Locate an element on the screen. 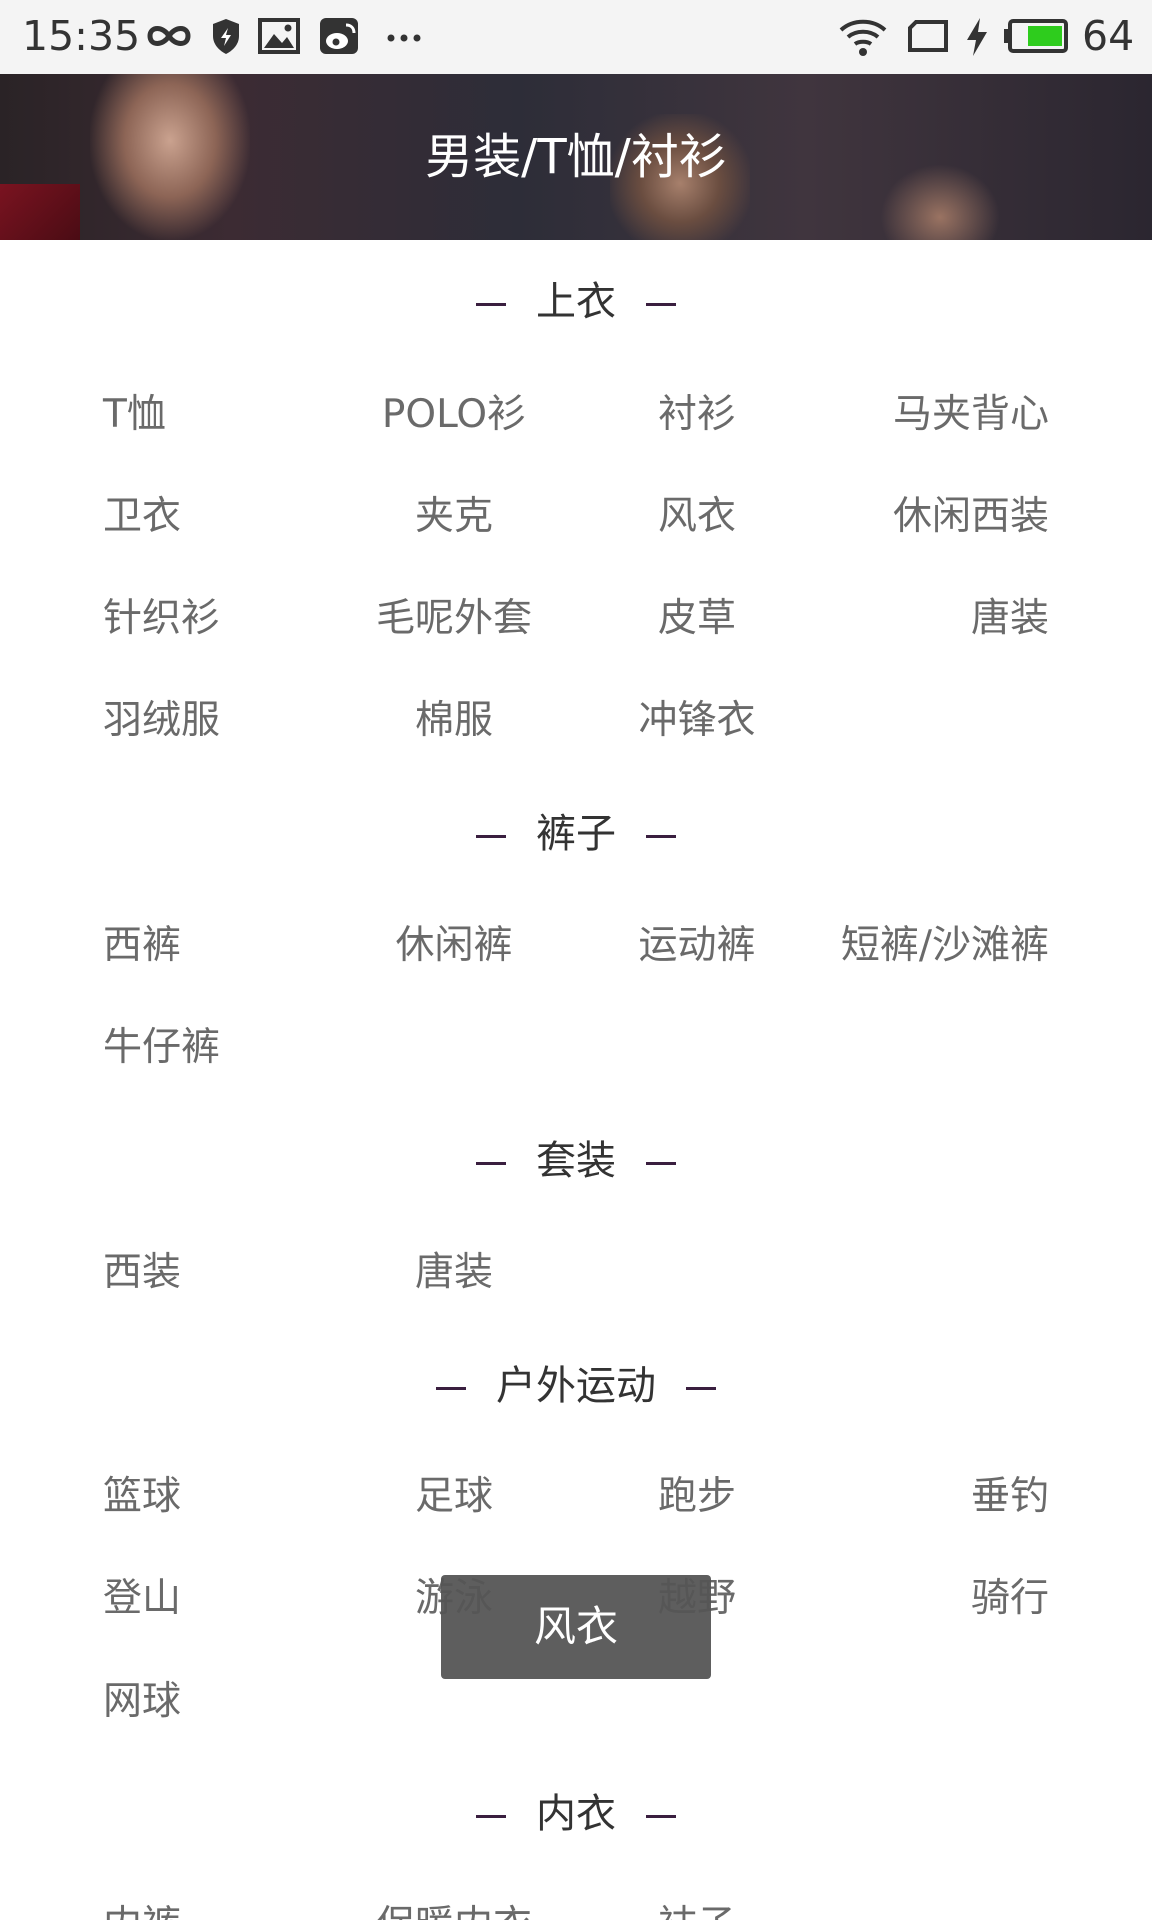 The height and width of the screenshot is (1920, 1152). category-item: 短裤/沙滩裤 is located at coordinates (945, 946).